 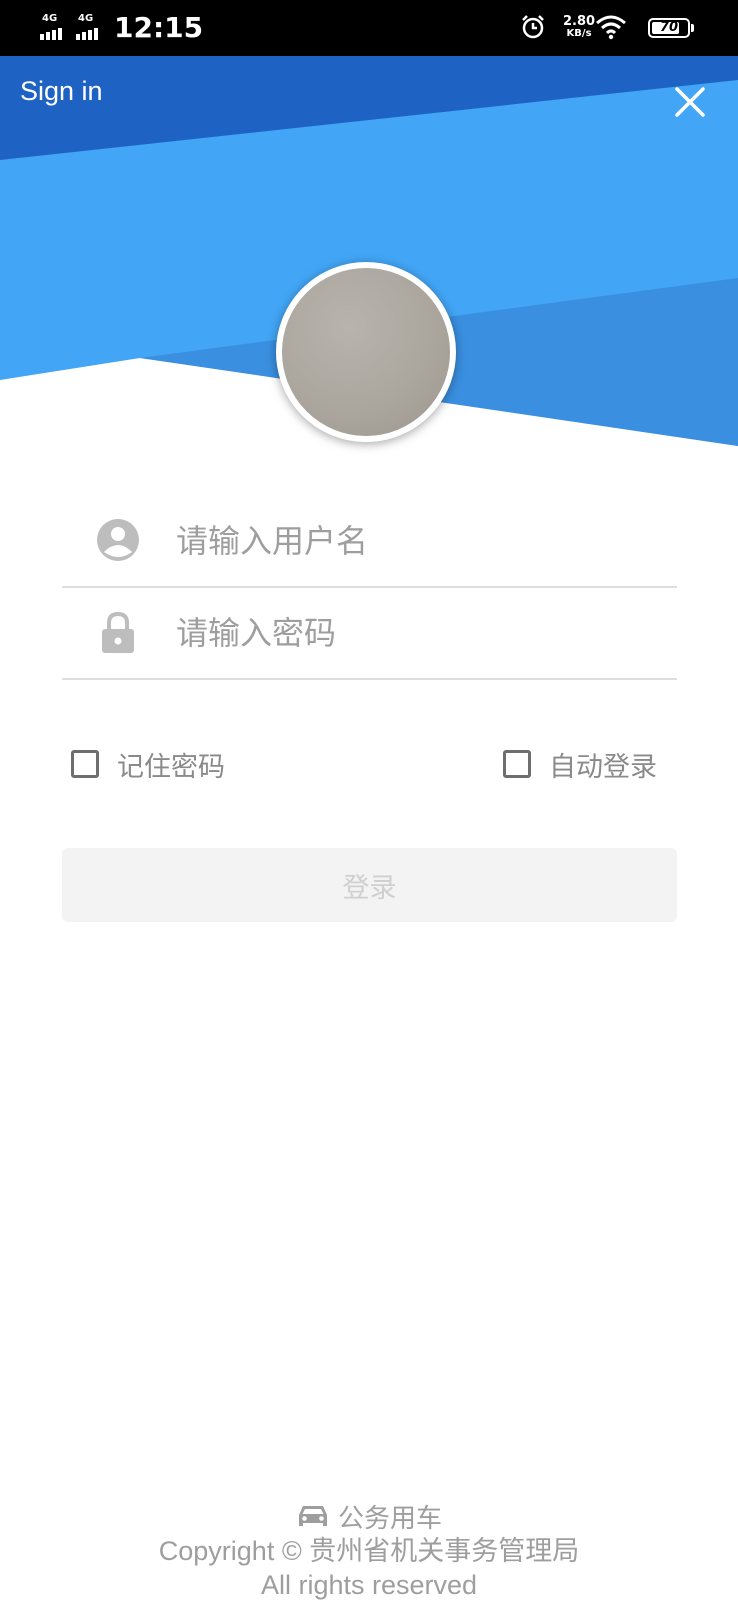 What do you see at coordinates (603, 767) in the screenshot?
I see `auto-login-label: 自动登录` at bounding box center [603, 767].